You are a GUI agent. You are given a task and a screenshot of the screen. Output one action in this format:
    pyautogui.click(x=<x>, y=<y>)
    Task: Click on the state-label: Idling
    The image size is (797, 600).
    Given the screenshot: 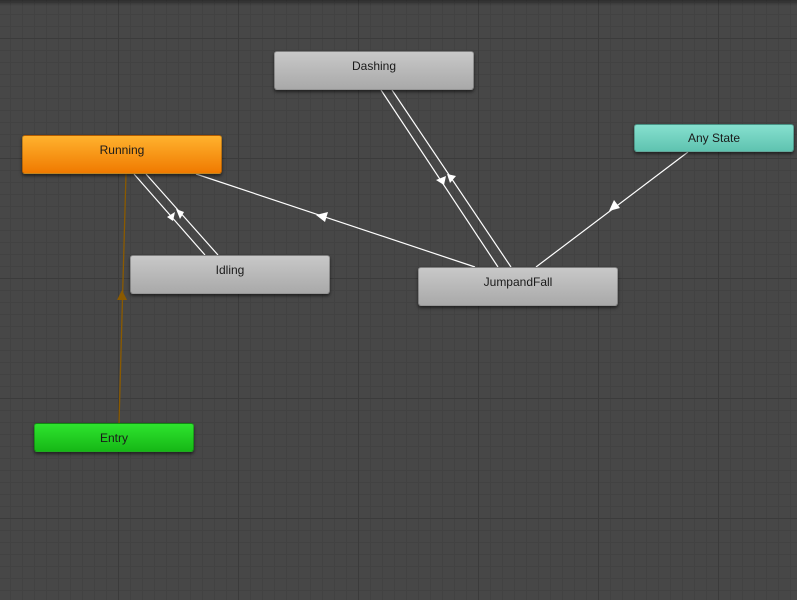 What is the action you would take?
    pyautogui.click(x=230, y=270)
    